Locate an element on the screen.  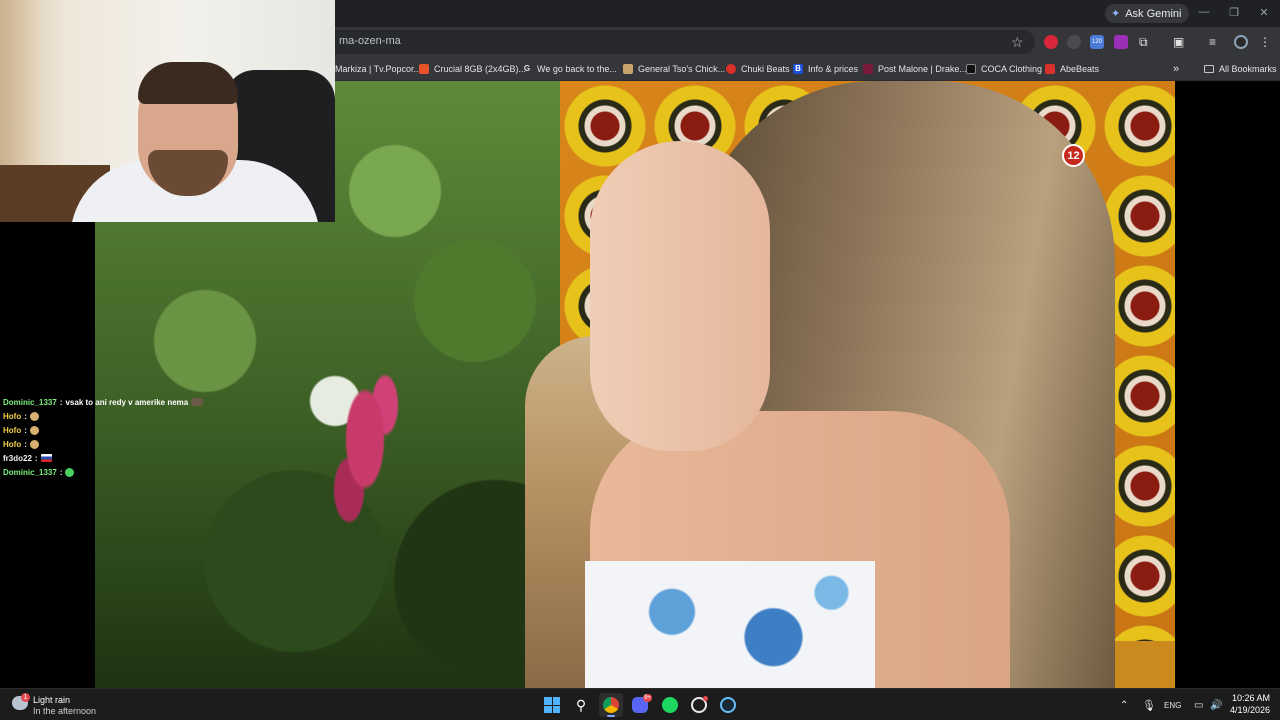
bookmark-label: AbeBeats is located at coordinates (1080, 69).